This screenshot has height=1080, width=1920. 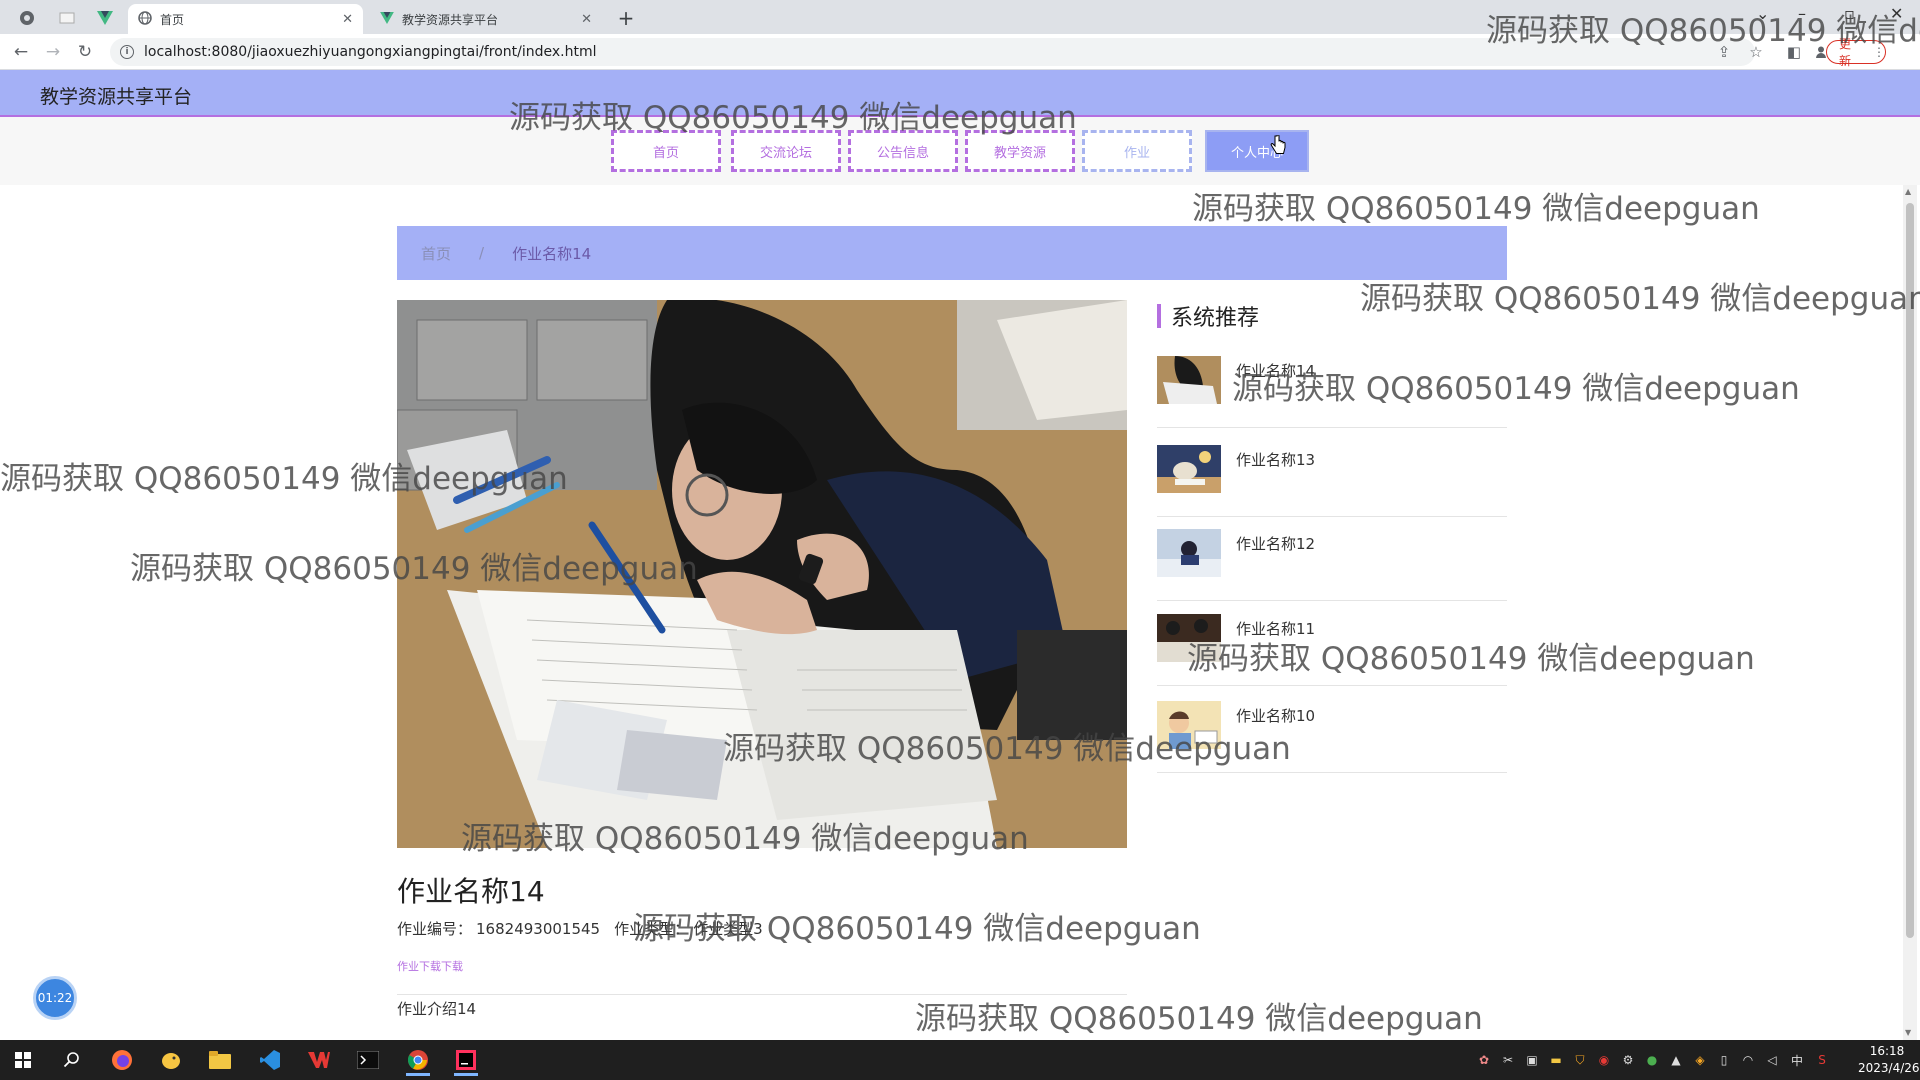 What do you see at coordinates (960, 151) in the screenshot?
I see `main-nav: 首页 交流论坛 公告信息 教学资源 作业 个人中心` at bounding box center [960, 151].